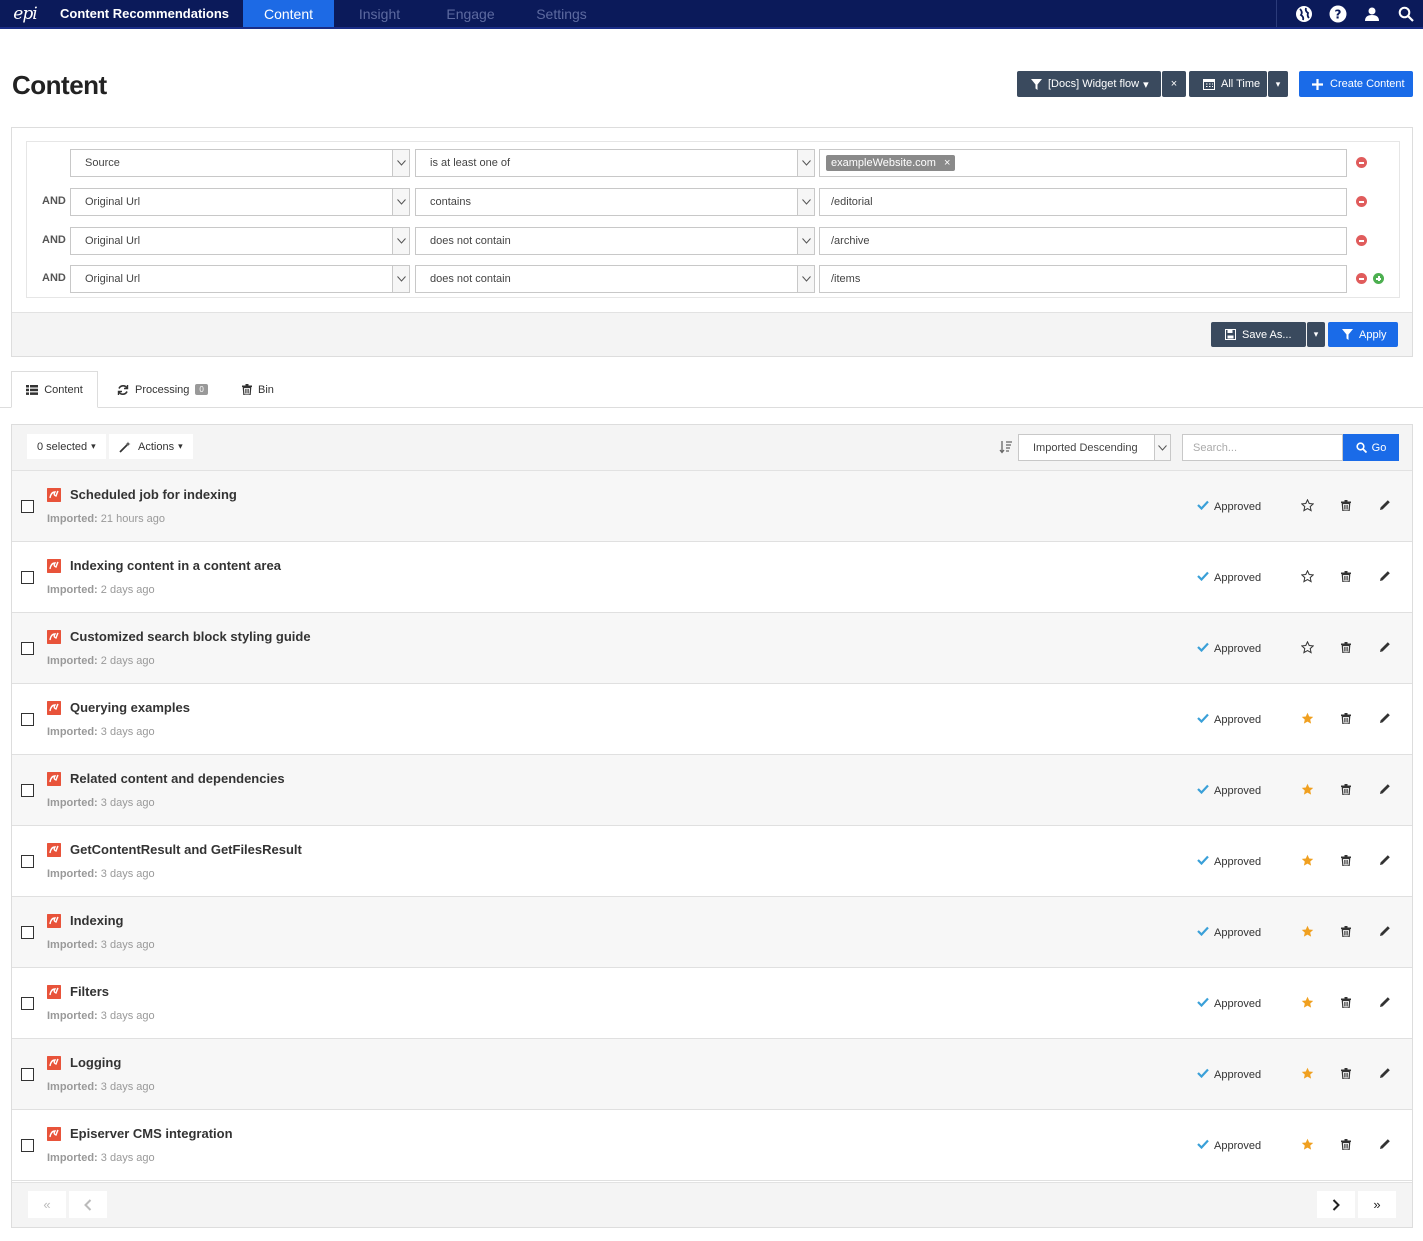 Image resolution: width=1423 pixels, height=1241 pixels. What do you see at coordinates (1406, 14) in the screenshot?
I see `search-icon` at bounding box center [1406, 14].